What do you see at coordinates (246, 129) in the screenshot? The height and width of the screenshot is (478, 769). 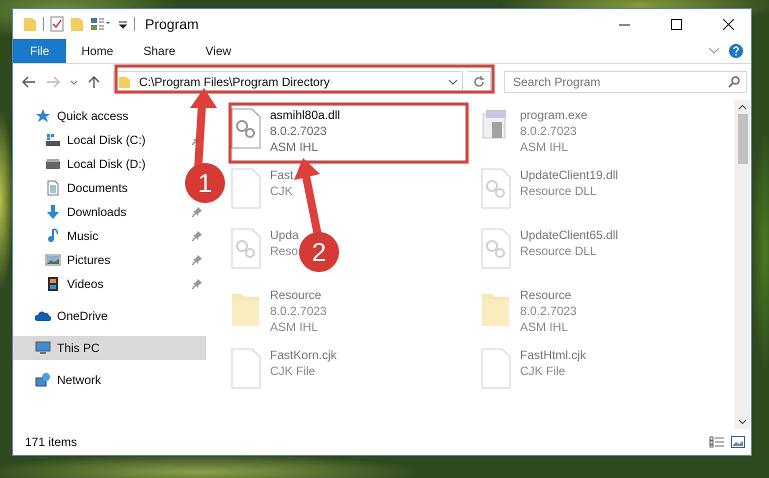 I see `gear-file-icon` at bounding box center [246, 129].